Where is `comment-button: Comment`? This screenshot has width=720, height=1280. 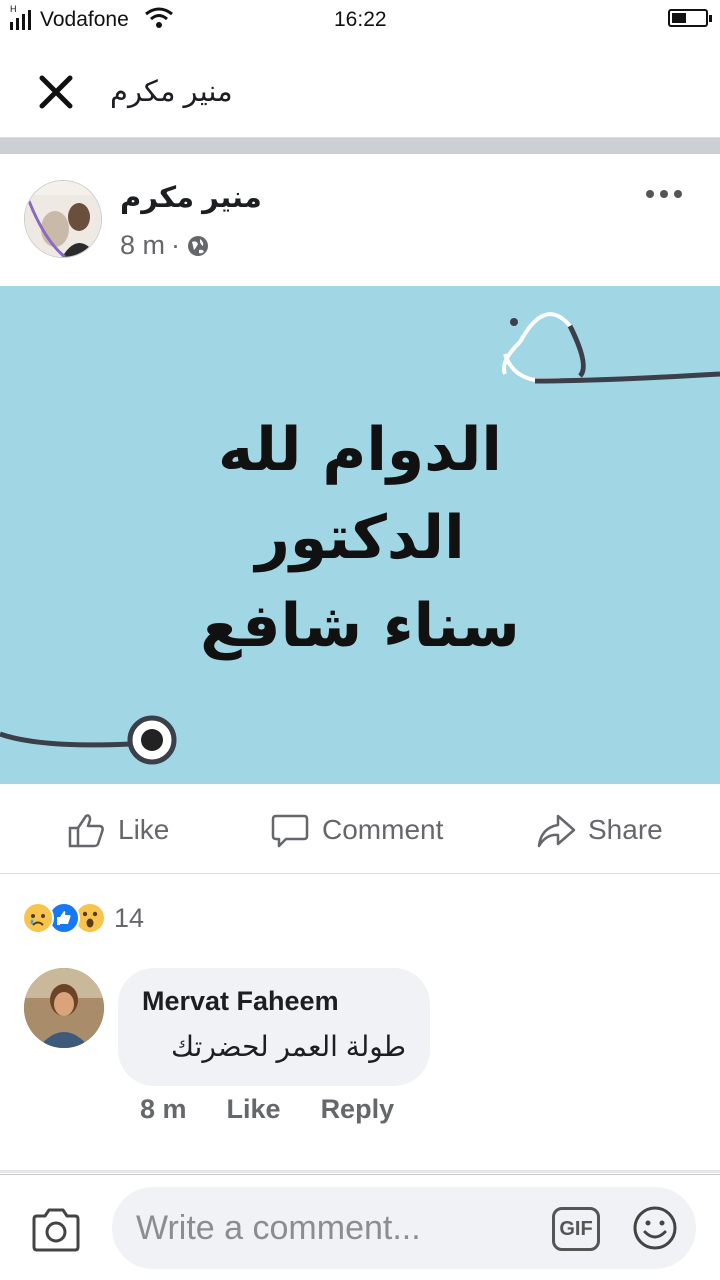
comment-button: Comment is located at coordinates (356, 830).